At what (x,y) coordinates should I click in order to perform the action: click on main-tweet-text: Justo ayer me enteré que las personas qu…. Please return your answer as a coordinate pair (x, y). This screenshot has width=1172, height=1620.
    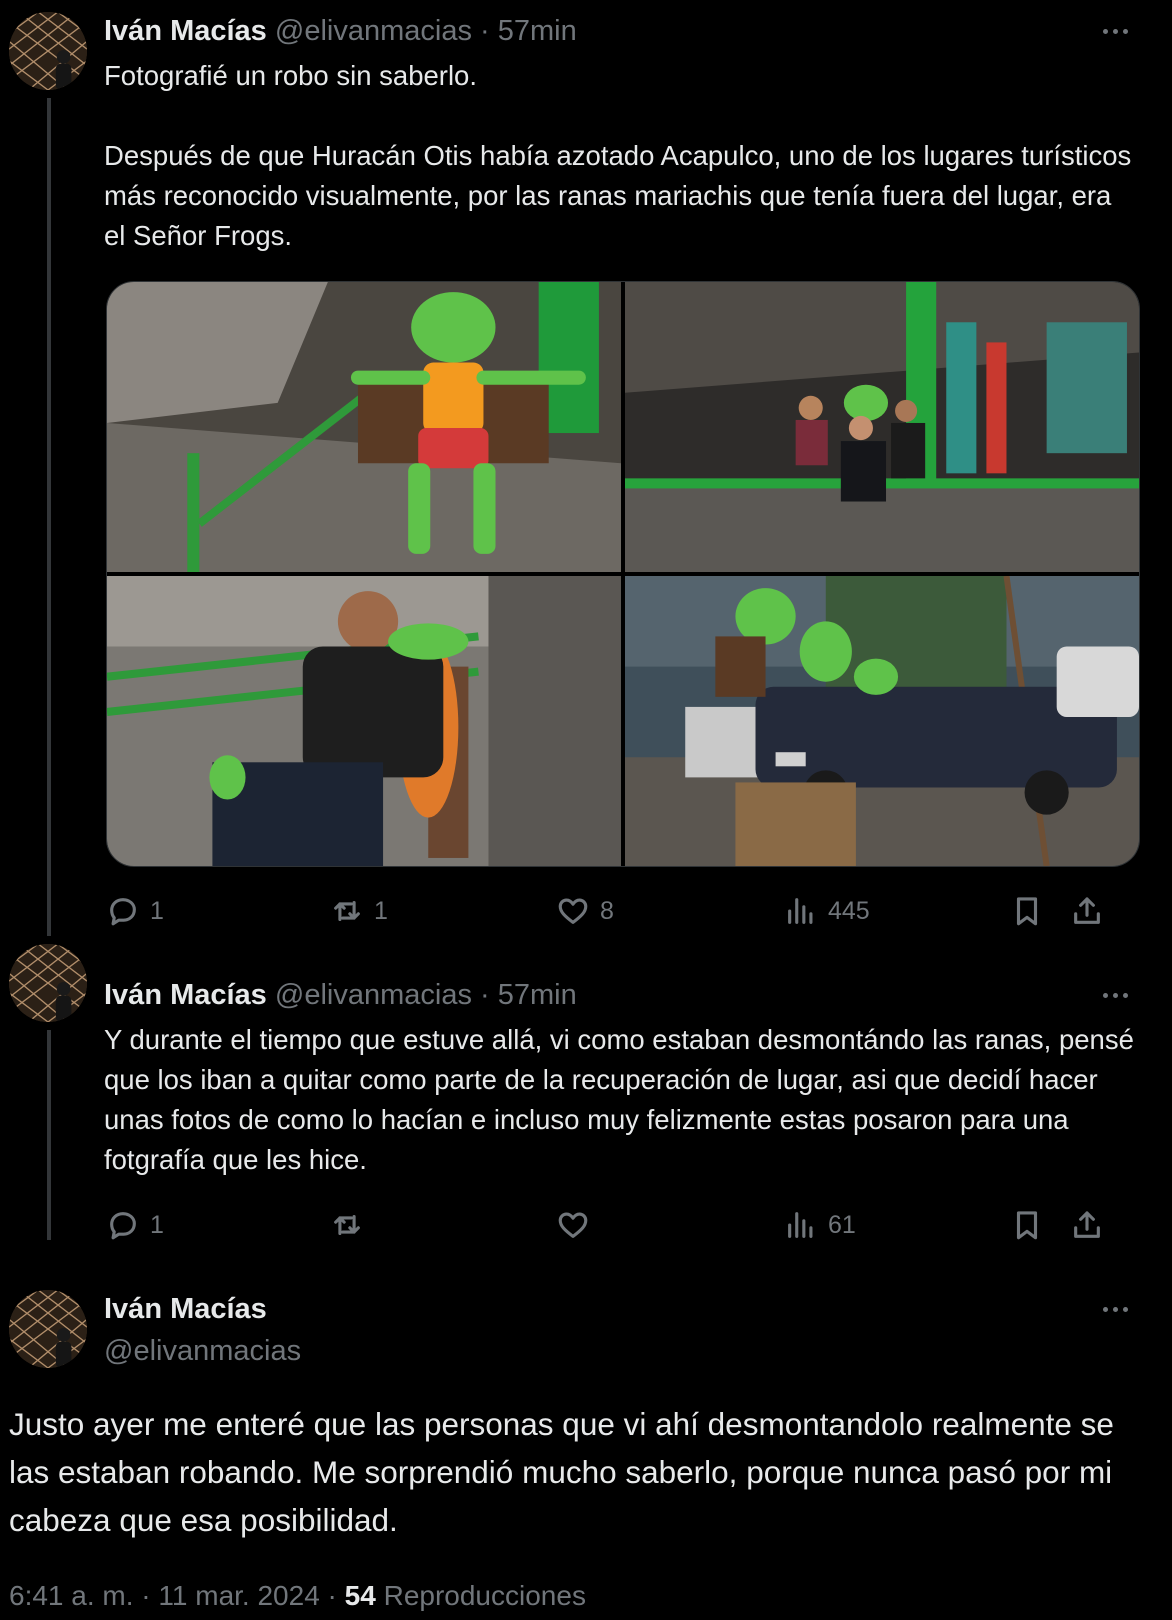
    Looking at the image, I should click on (561, 1472).